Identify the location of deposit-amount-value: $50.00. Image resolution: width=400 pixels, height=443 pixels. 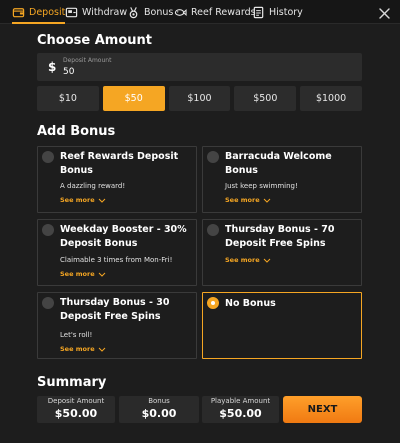
(76, 413).